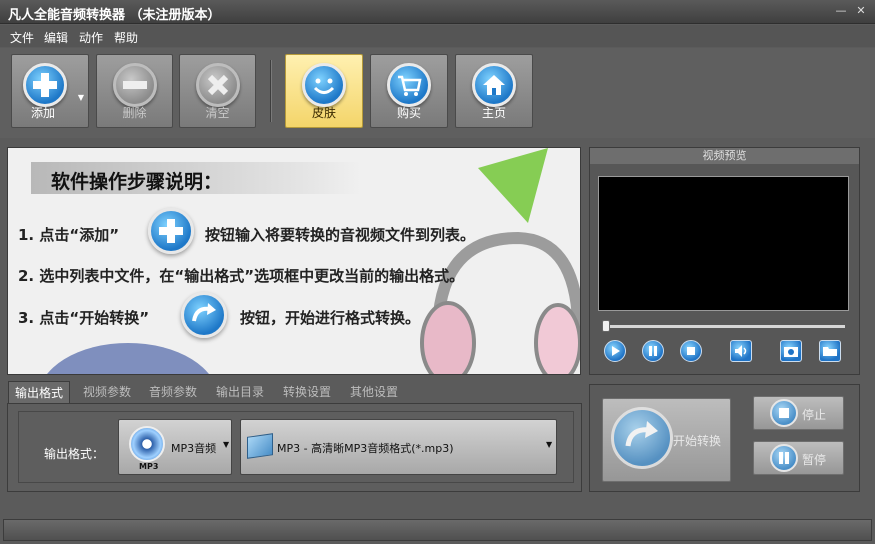 Image resolution: width=875 pixels, height=544 pixels. Describe the element at coordinates (606, 326) in the screenshot. I see `seek-handle` at that location.